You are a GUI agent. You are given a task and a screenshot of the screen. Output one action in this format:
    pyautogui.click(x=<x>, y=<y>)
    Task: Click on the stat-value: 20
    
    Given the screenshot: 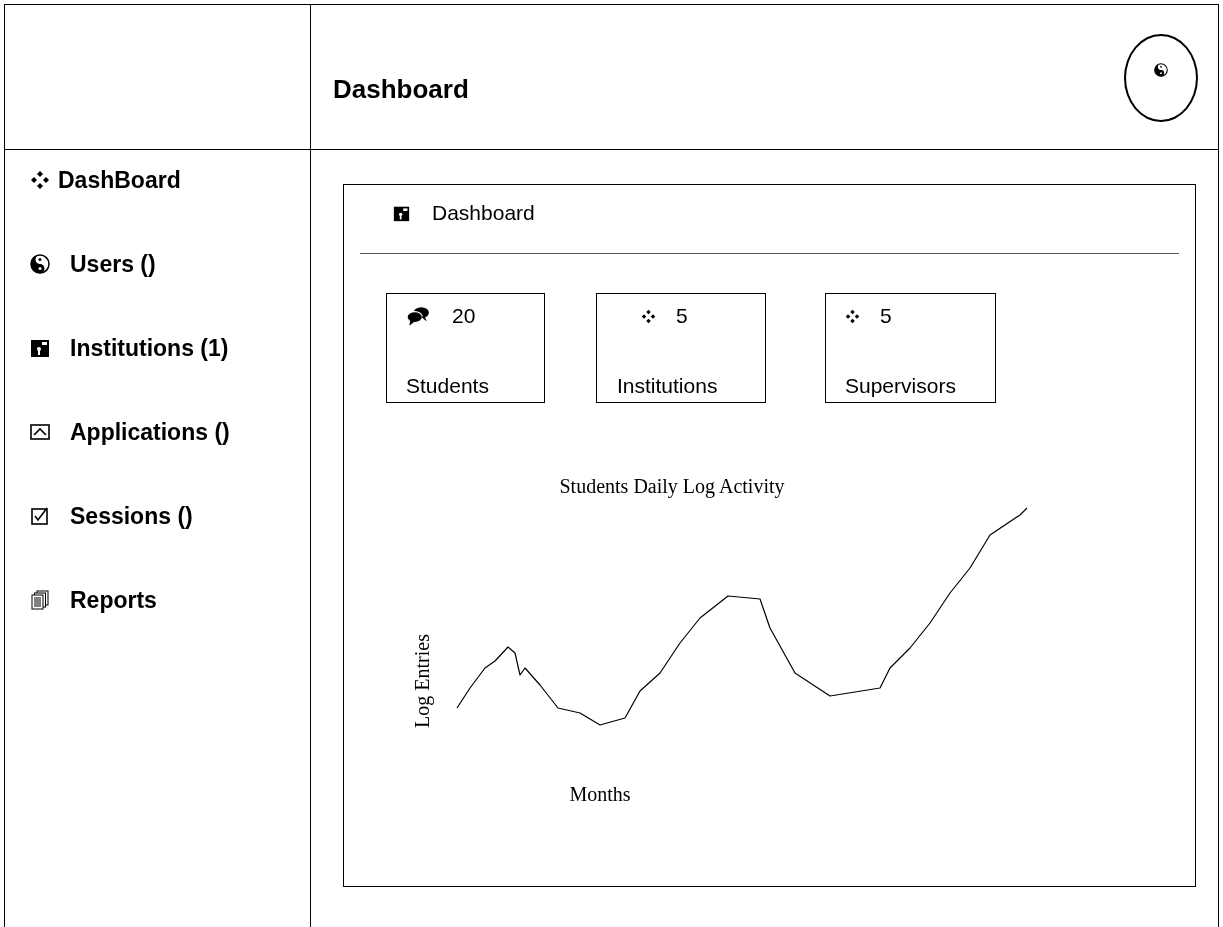 What is the action you would take?
    pyautogui.click(x=464, y=316)
    